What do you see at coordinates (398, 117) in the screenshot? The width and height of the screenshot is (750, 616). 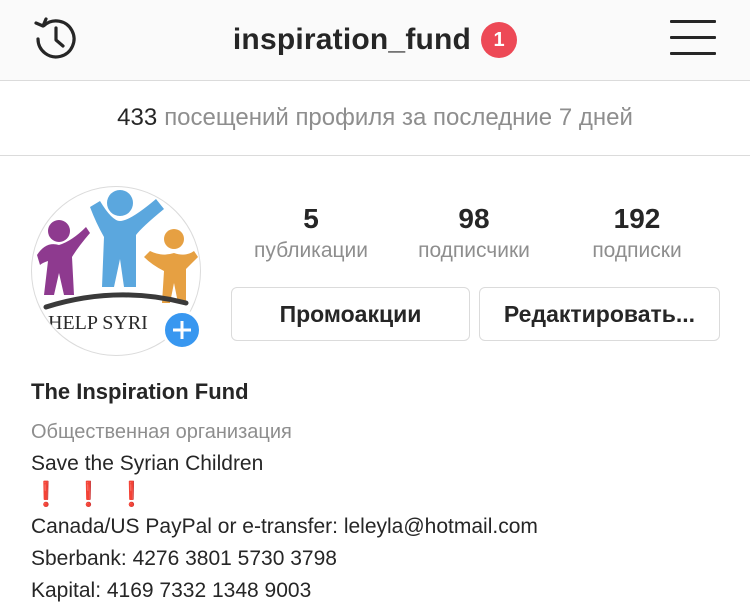 I see `visits-label: посещений профиля за последние 7 дней` at bounding box center [398, 117].